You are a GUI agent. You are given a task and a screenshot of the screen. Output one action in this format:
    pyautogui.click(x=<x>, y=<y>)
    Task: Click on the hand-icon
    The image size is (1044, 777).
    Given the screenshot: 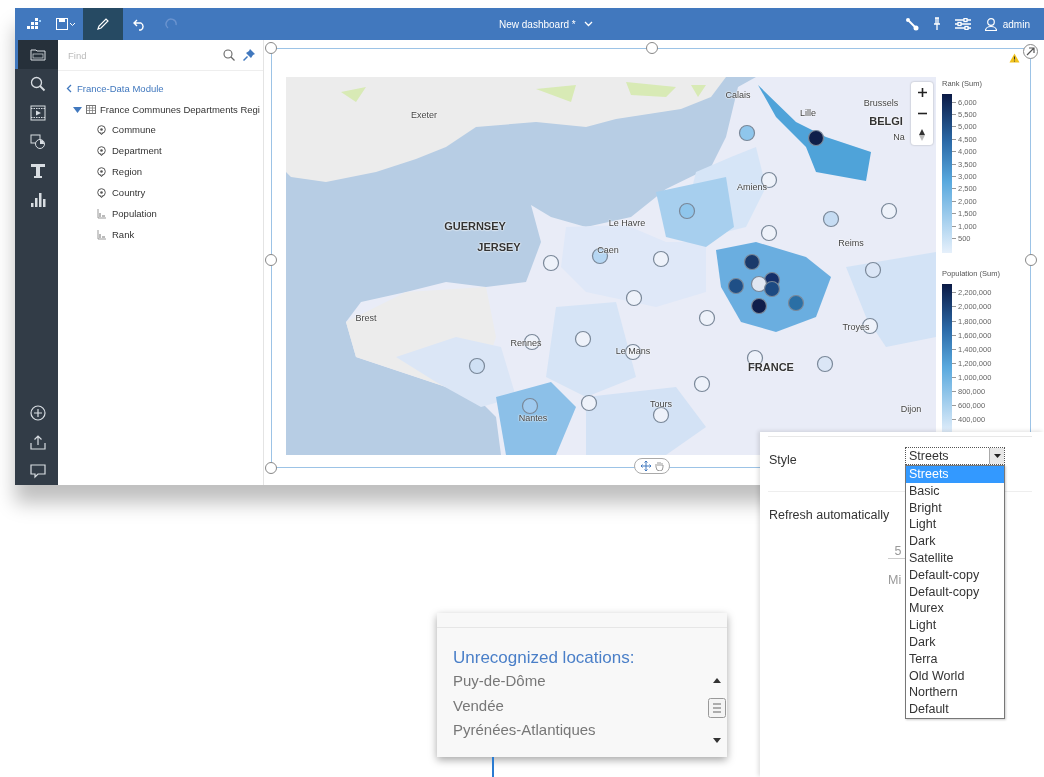 What is the action you would take?
    pyautogui.click(x=659, y=466)
    